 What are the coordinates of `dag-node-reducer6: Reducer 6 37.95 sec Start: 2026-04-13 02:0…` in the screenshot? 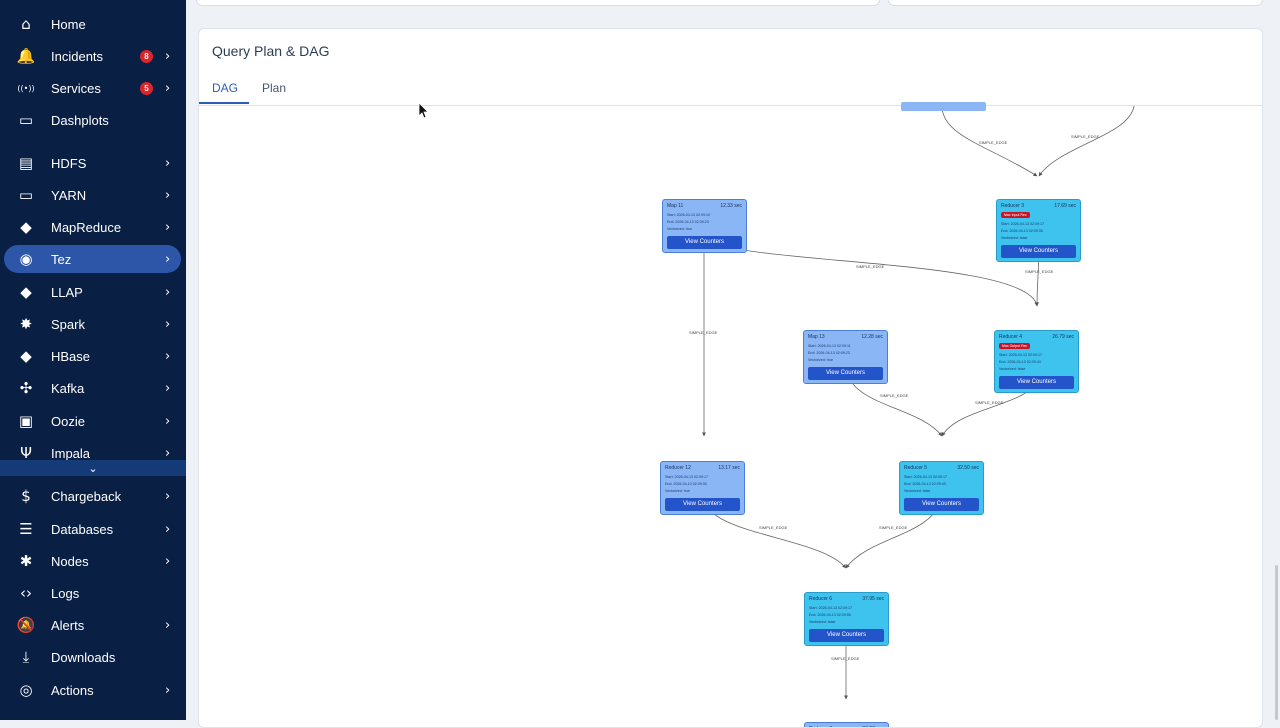 It's located at (846, 619).